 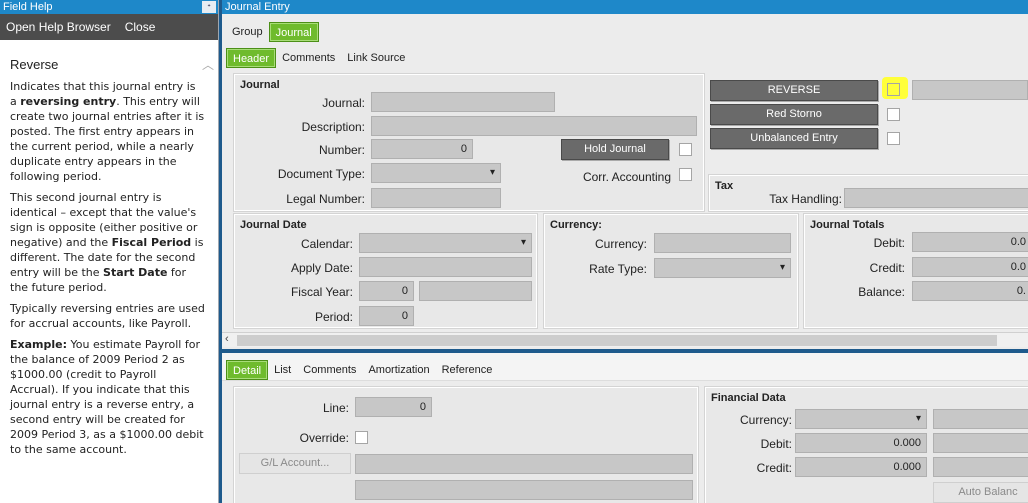 What do you see at coordinates (861, 467) in the screenshot?
I see `fin-credit-field: 0.000` at bounding box center [861, 467].